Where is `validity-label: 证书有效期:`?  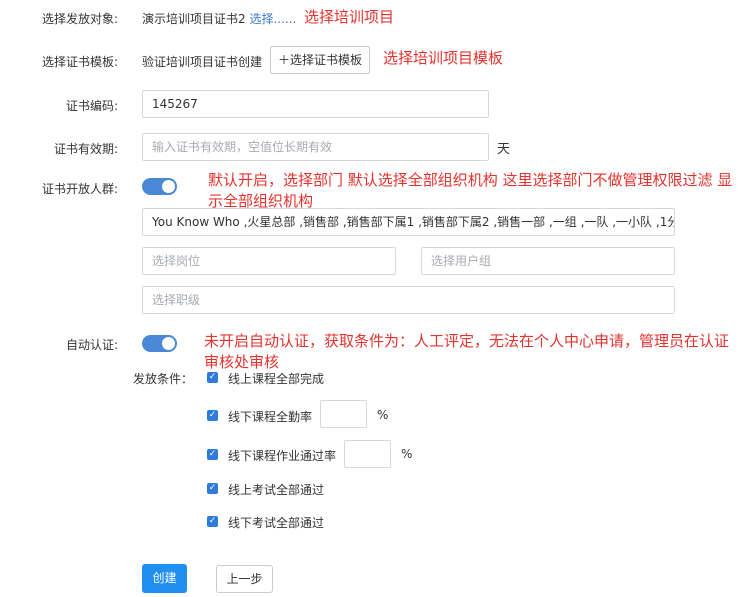
validity-label: 证书有效期: is located at coordinates (85, 149).